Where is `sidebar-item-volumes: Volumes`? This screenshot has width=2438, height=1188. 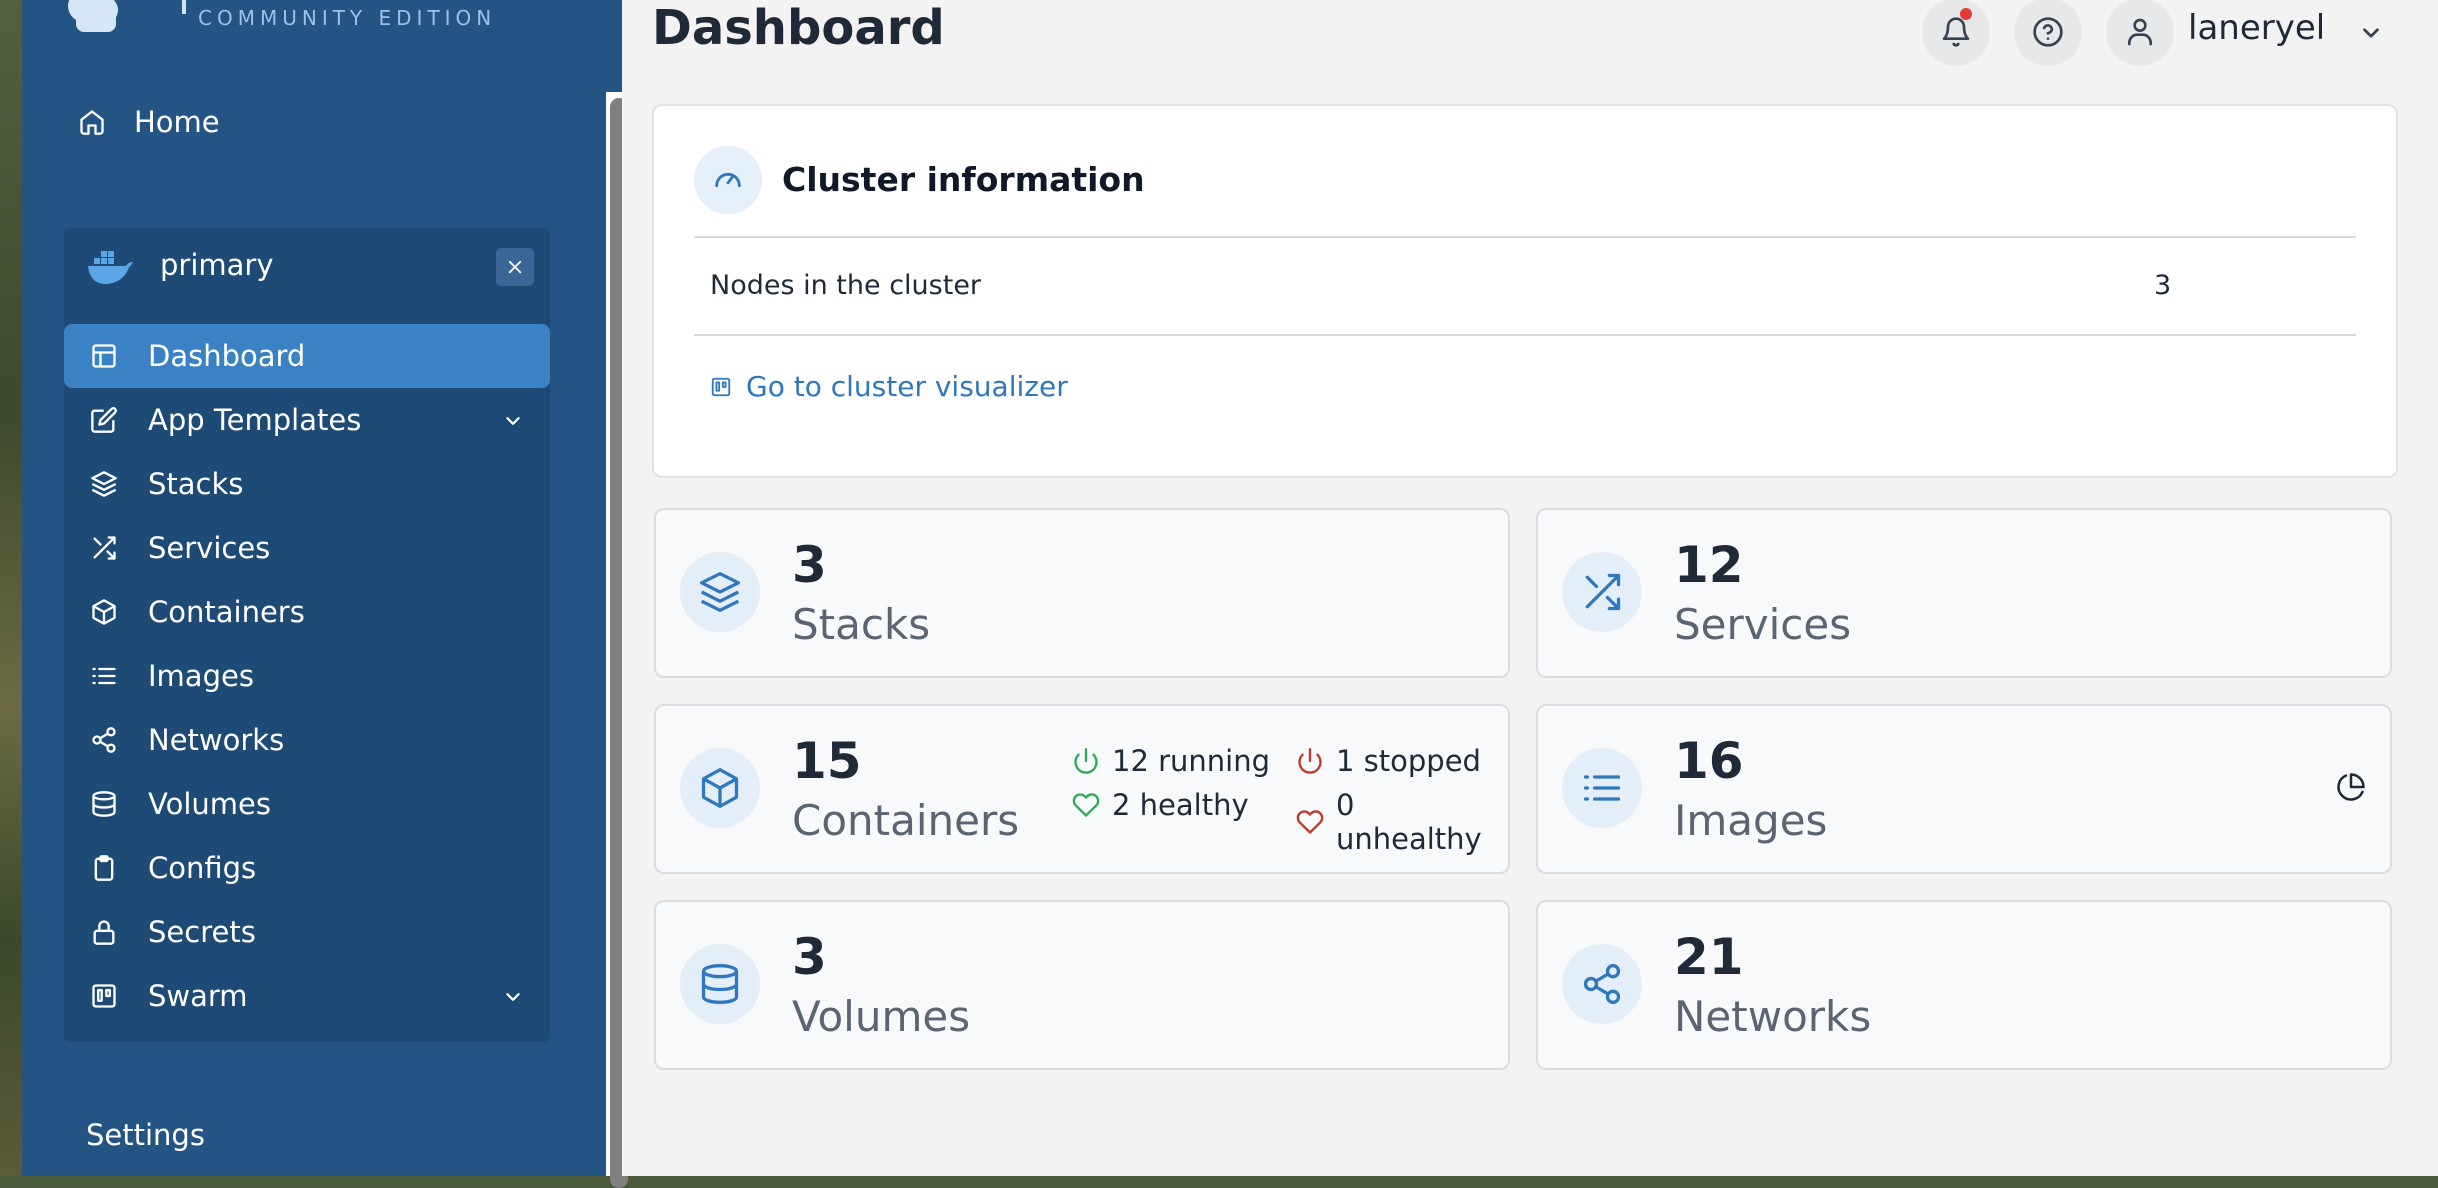 sidebar-item-volumes: Volumes is located at coordinates (307, 804).